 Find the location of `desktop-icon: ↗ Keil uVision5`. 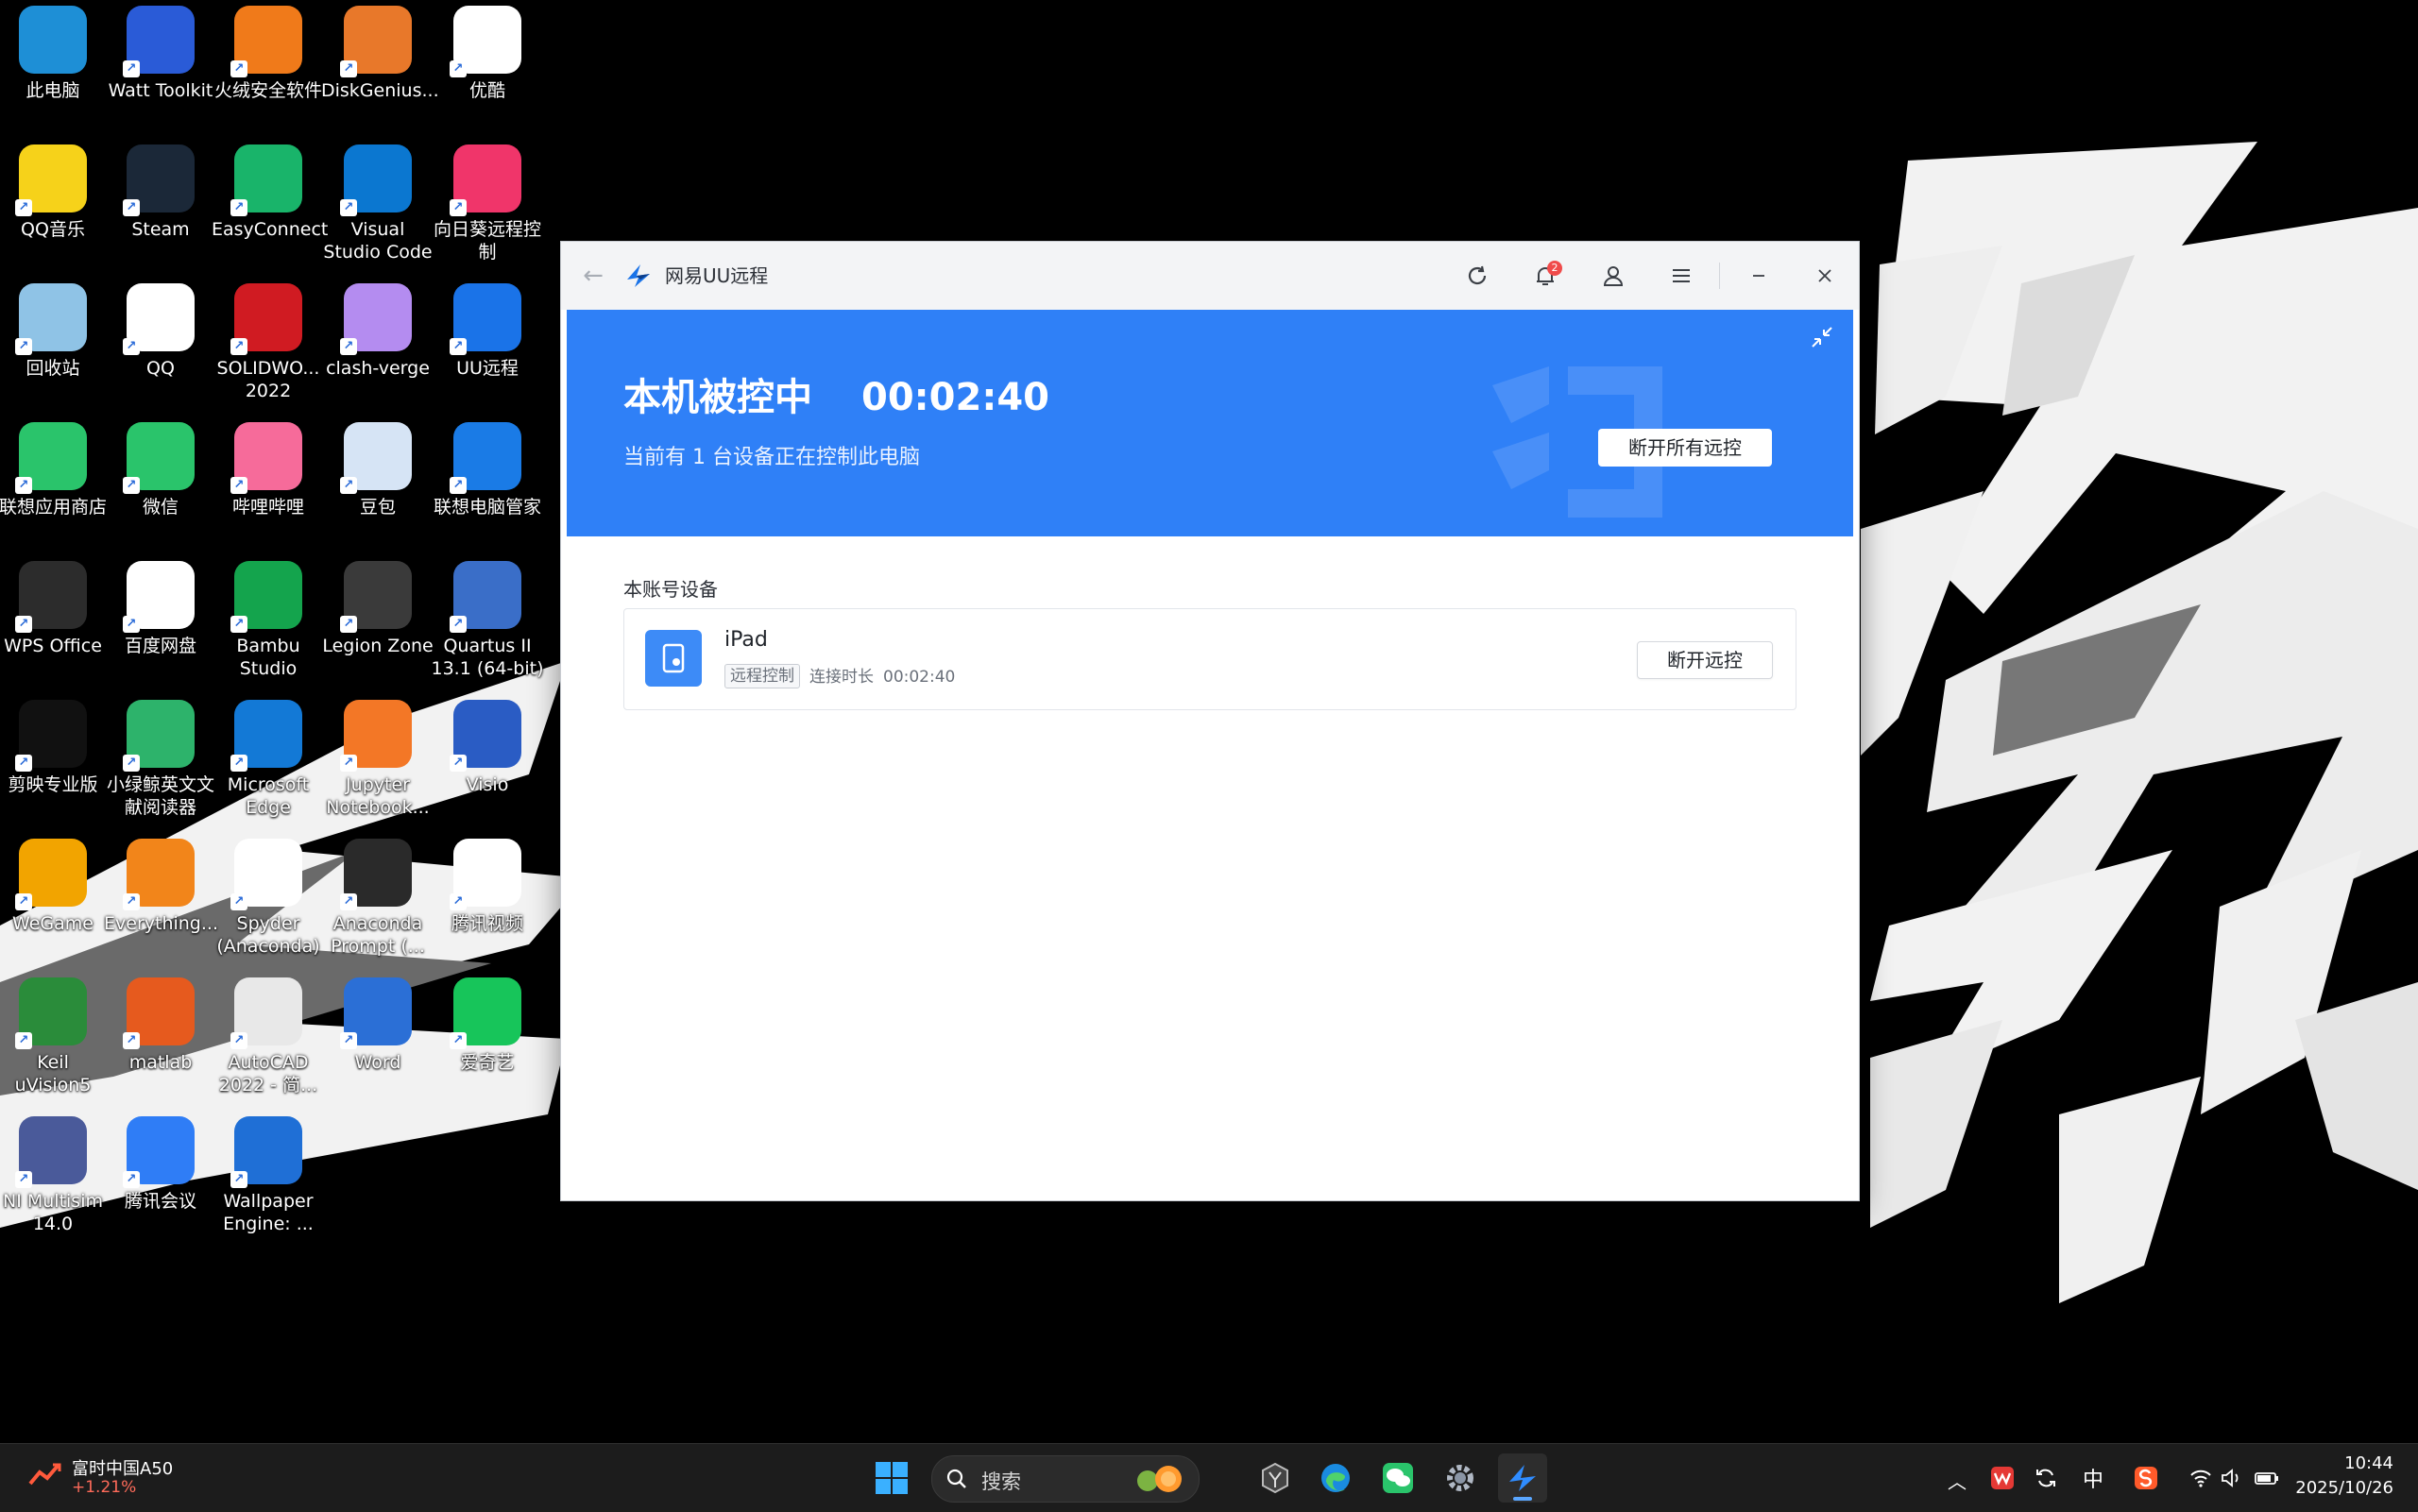

desktop-icon: ↗ Keil uVision5 is located at coordinates (53, 1038).